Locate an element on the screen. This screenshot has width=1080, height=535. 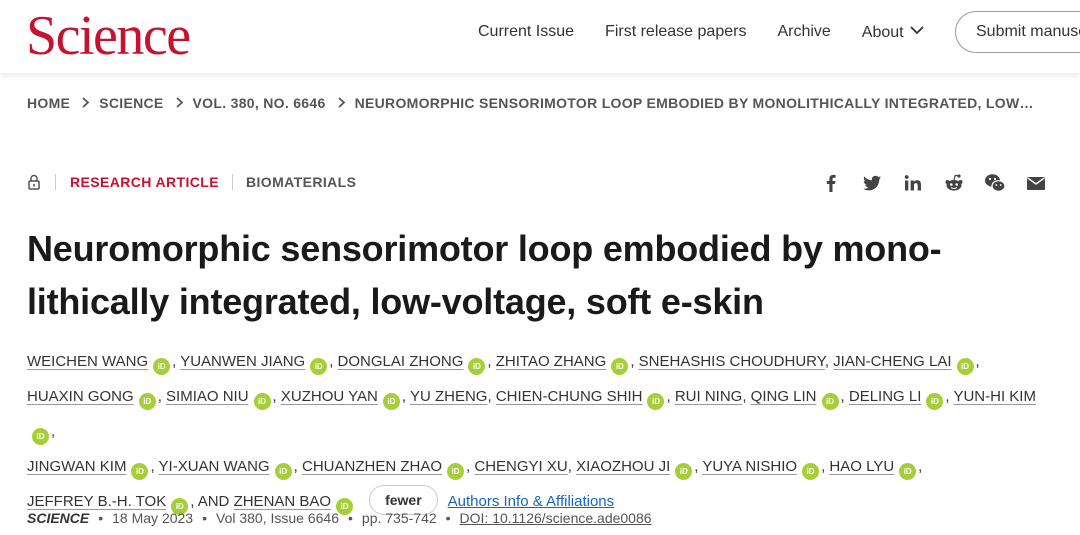
publication-date: 18 May 2023 is located at coordinates (153, 518).